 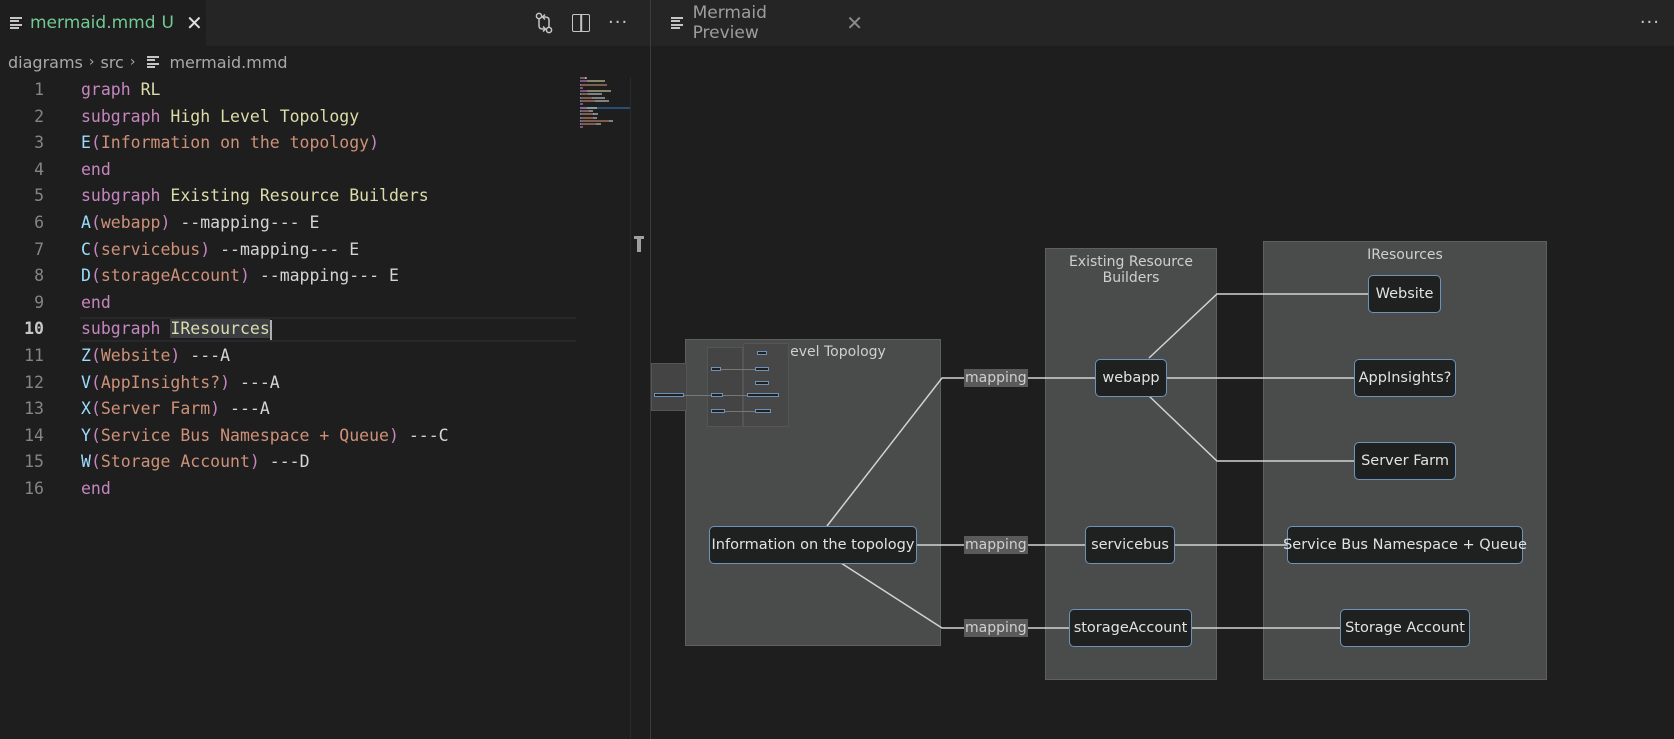 I want to click on node-E-information-on-the-topology: Information on the topology, so click(x=813, y=545).